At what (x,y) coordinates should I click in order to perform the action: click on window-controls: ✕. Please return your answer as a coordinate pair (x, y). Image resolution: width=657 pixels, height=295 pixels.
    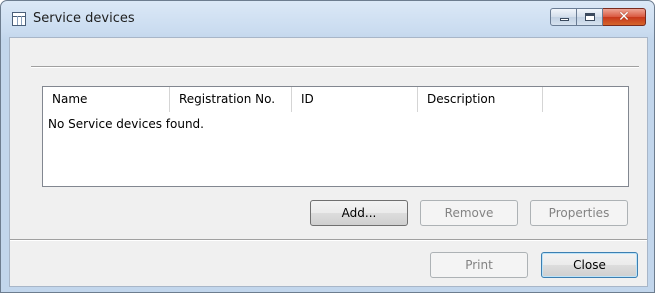
    Looking at the image, I should click on (598, 17).